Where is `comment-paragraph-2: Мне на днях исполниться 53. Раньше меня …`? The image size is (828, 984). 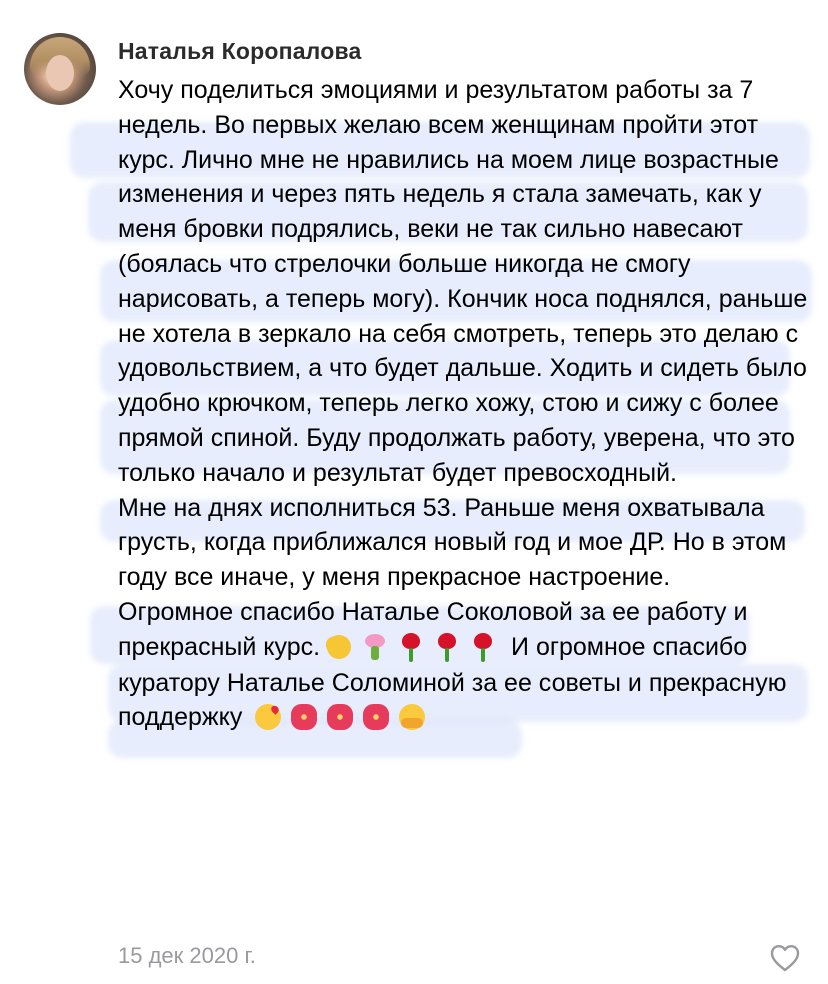 comment-paragraph-2: Мне на днях исполниться 53. Раньше меня … is located at coordinates (456, 542).